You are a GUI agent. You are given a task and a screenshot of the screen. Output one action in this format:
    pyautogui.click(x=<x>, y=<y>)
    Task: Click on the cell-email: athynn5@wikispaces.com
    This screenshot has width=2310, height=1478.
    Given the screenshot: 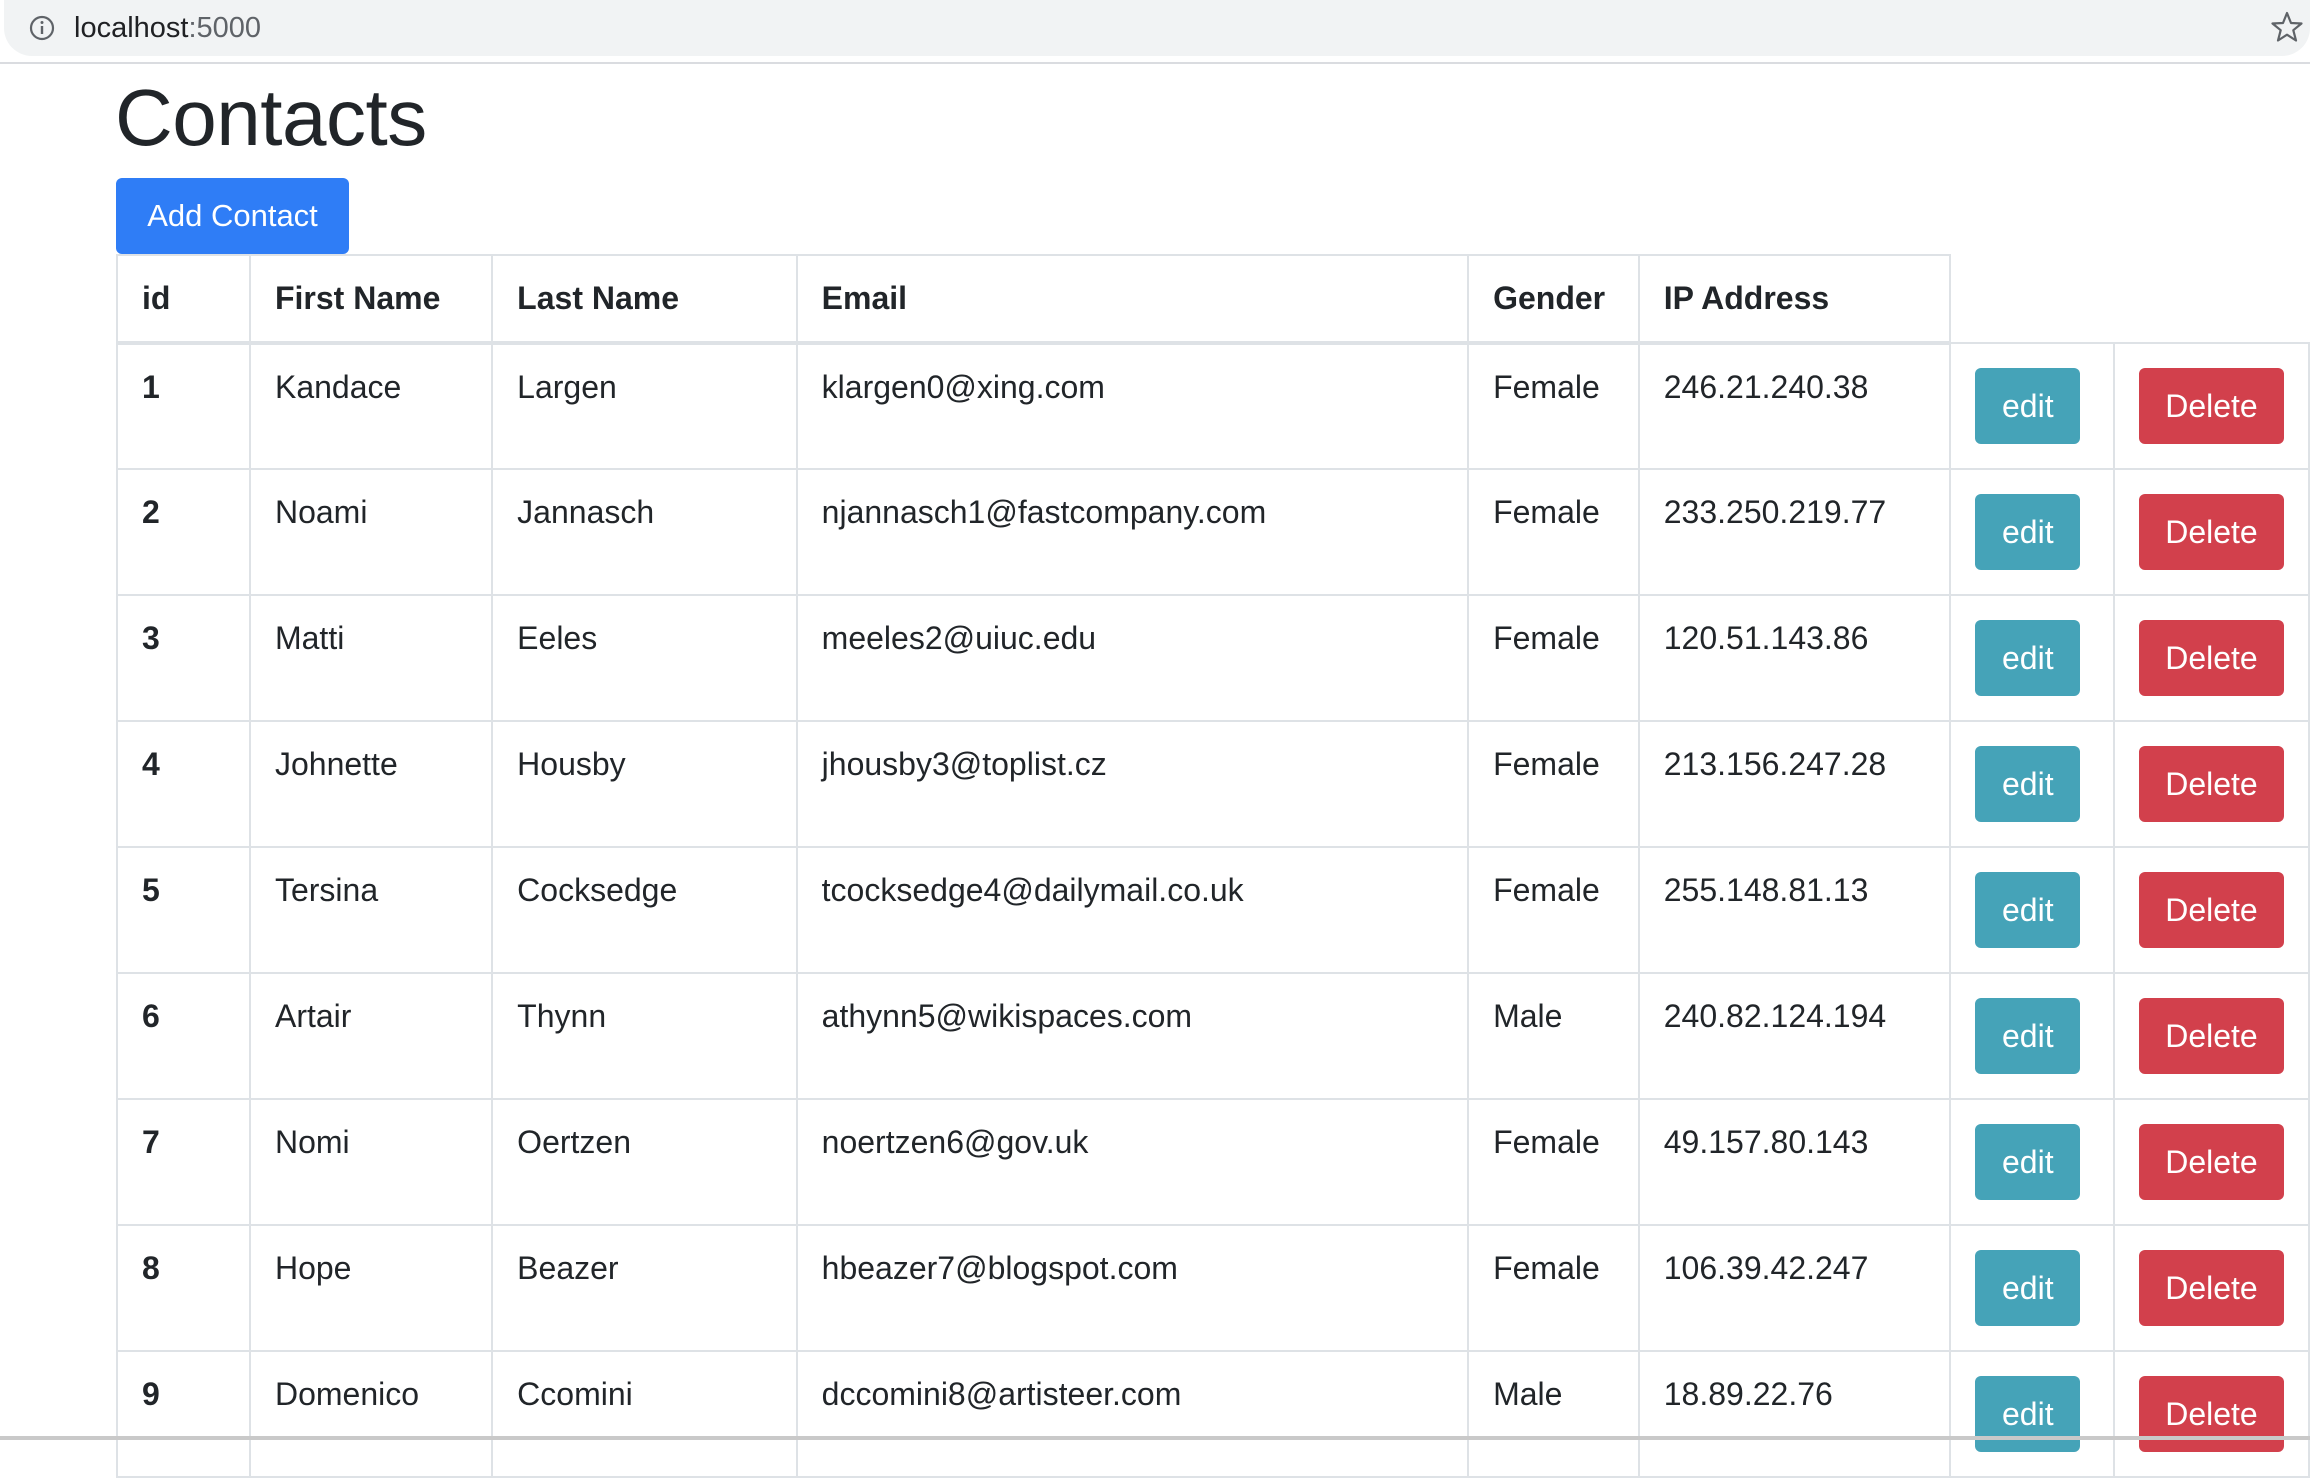 What is the action you would take?
    pyautogui.click(x=1132, y=1036)
    